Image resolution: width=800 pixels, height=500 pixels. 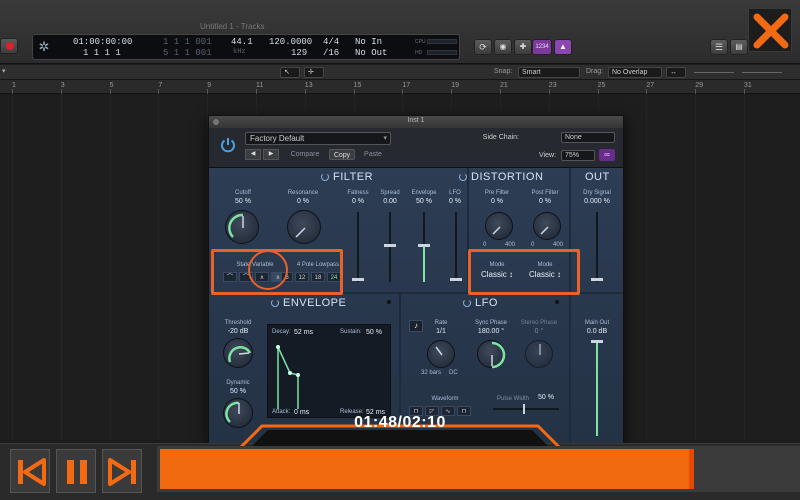 What do you see at coordinates (406, 85) in the screenshot?
I see `ruler-bar-number: 17` at bounding box center [406, 85].